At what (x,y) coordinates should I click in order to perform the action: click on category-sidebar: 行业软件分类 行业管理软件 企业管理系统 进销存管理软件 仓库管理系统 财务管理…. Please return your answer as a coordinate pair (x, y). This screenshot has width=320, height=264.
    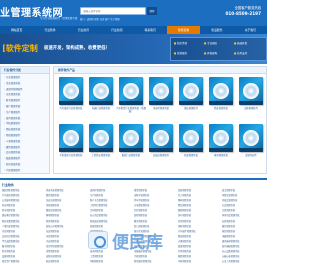
    Looking at the image, I should click on (25, 120).